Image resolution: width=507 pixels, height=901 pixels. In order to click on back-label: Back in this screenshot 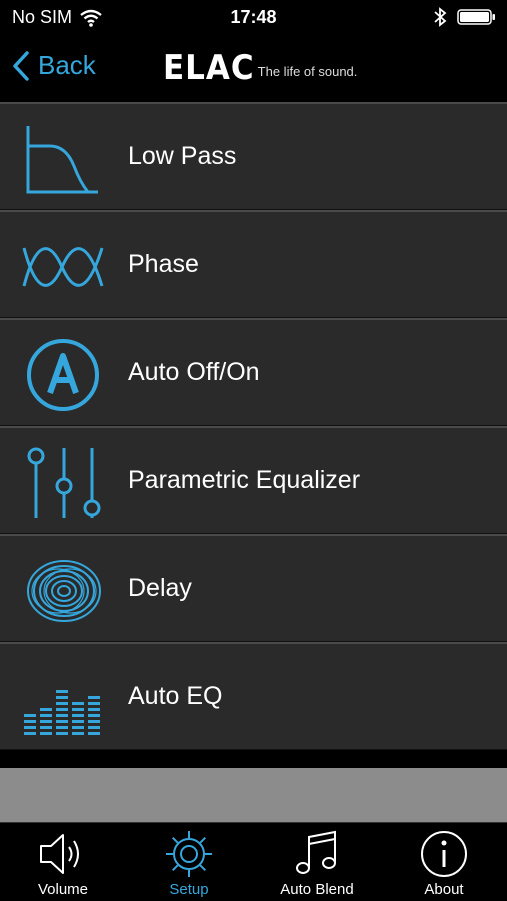, I will do `click(67, 65)`.